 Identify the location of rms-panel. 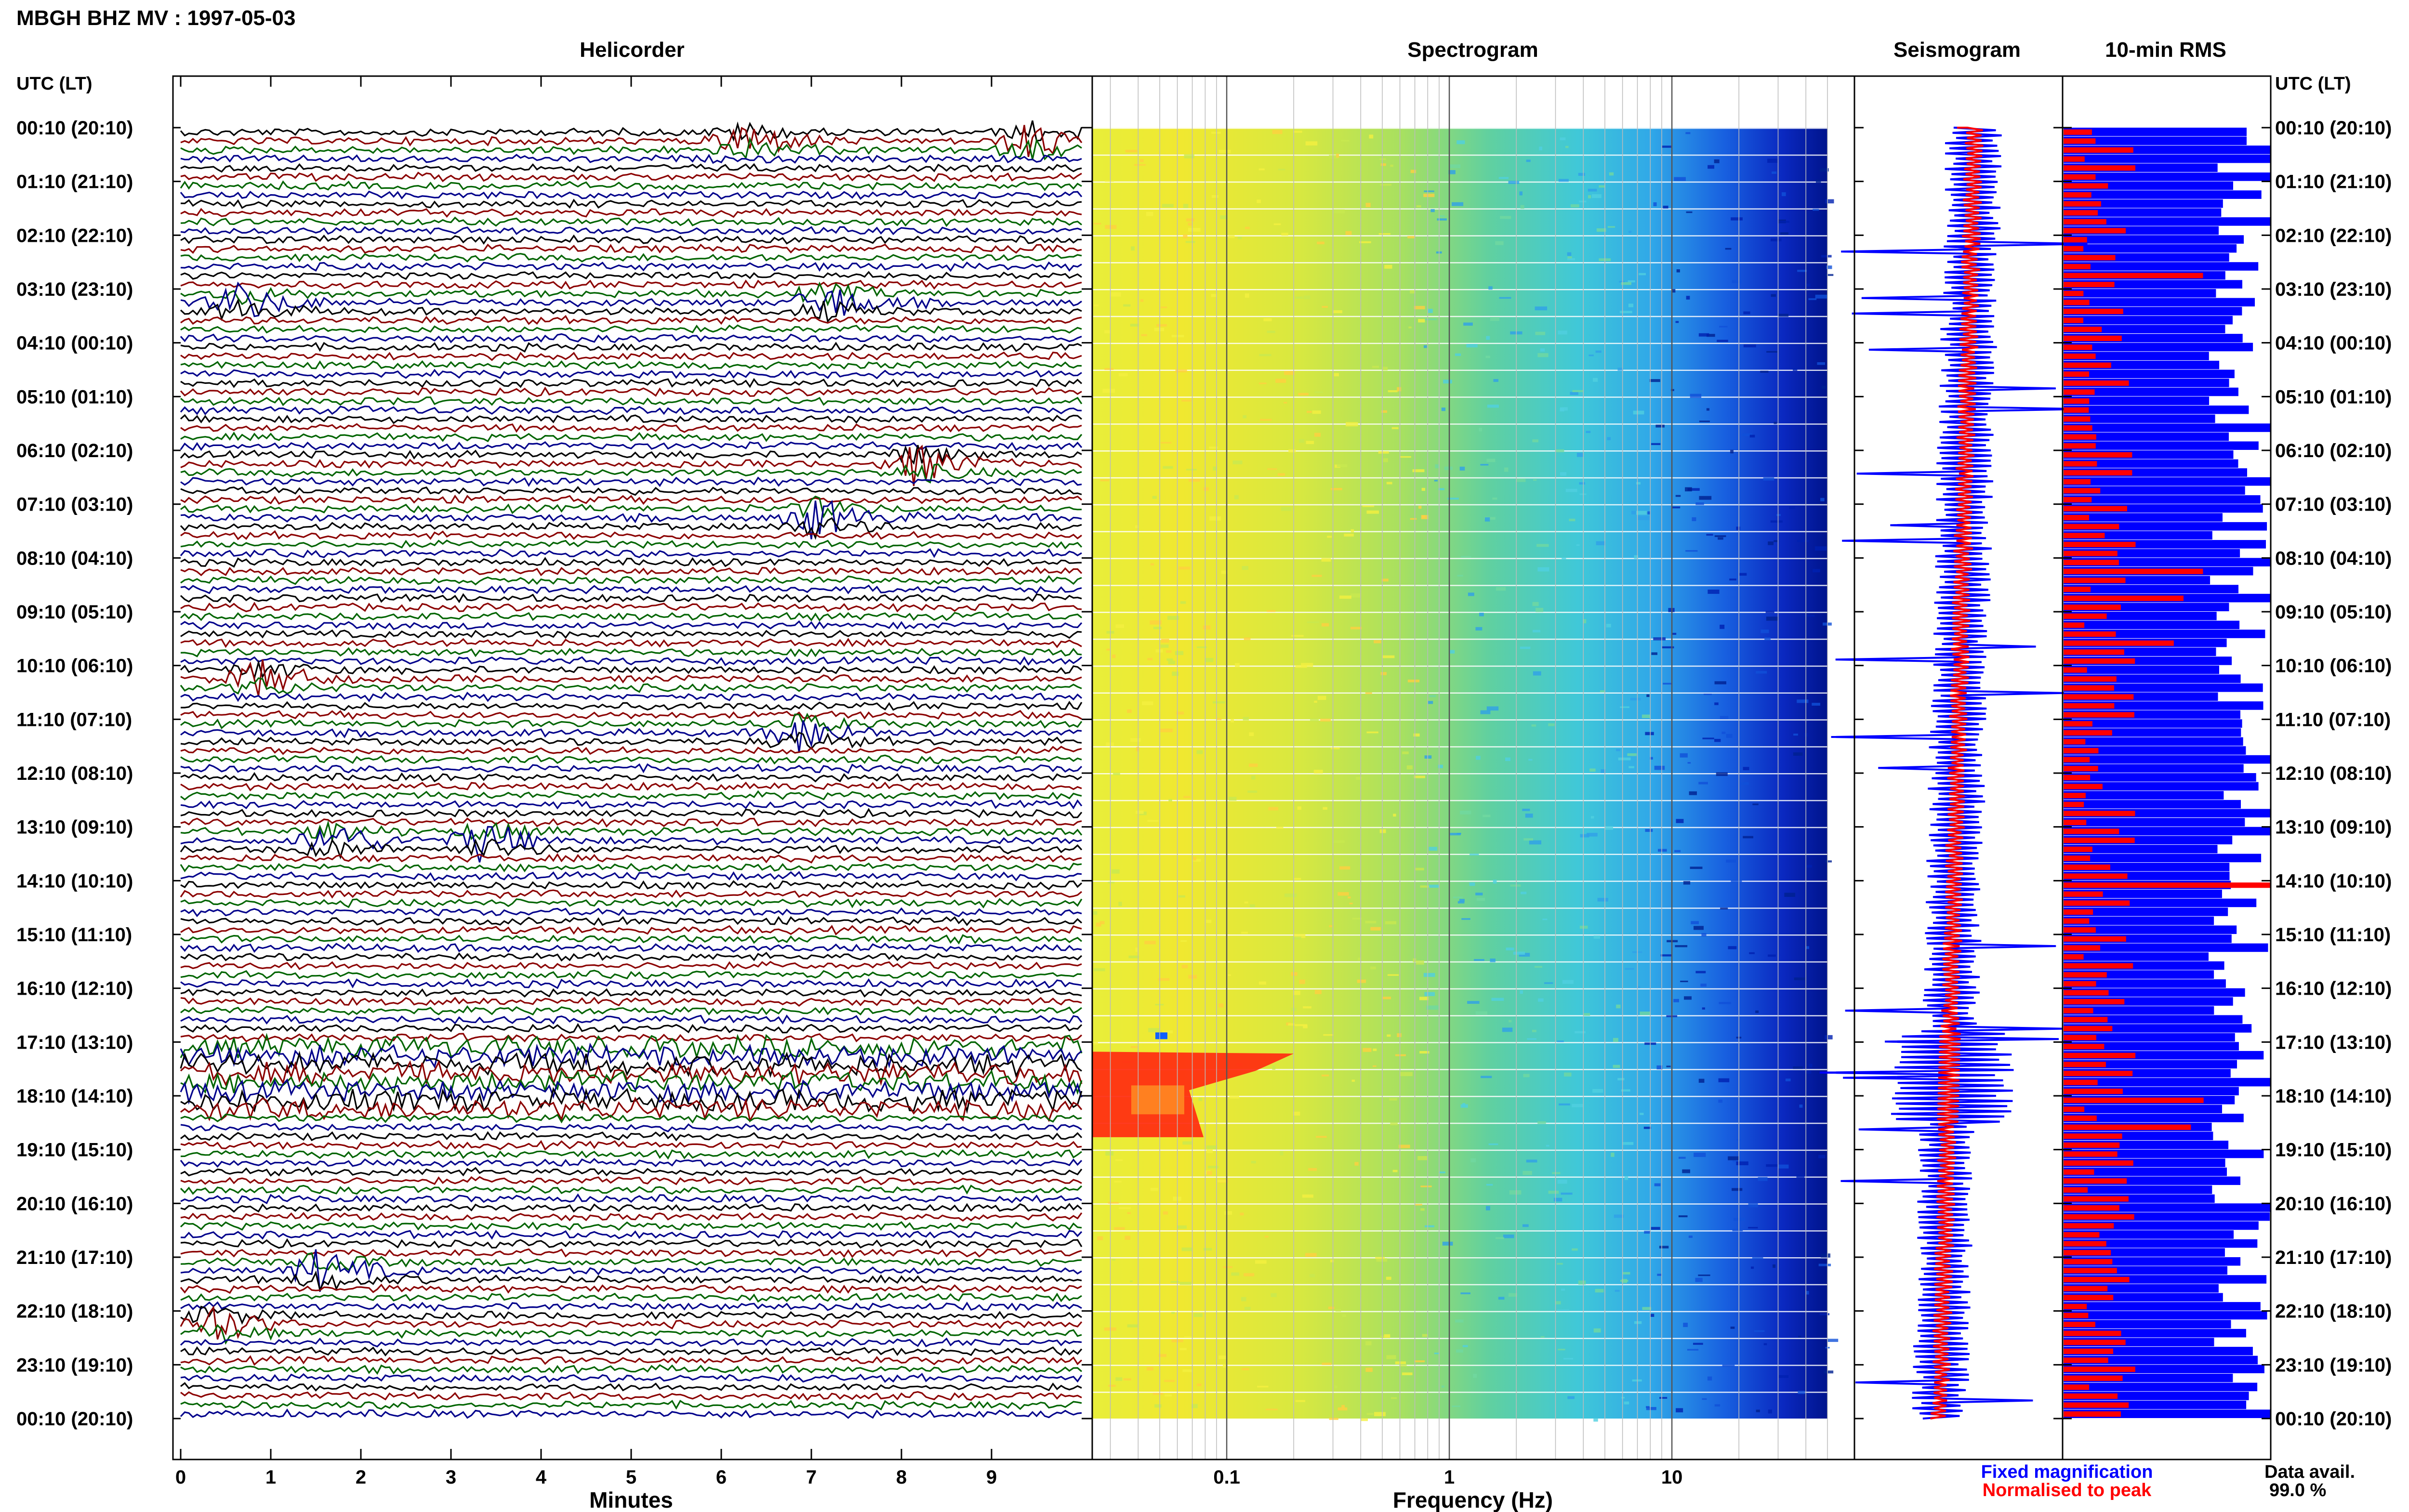
(2167, 773).